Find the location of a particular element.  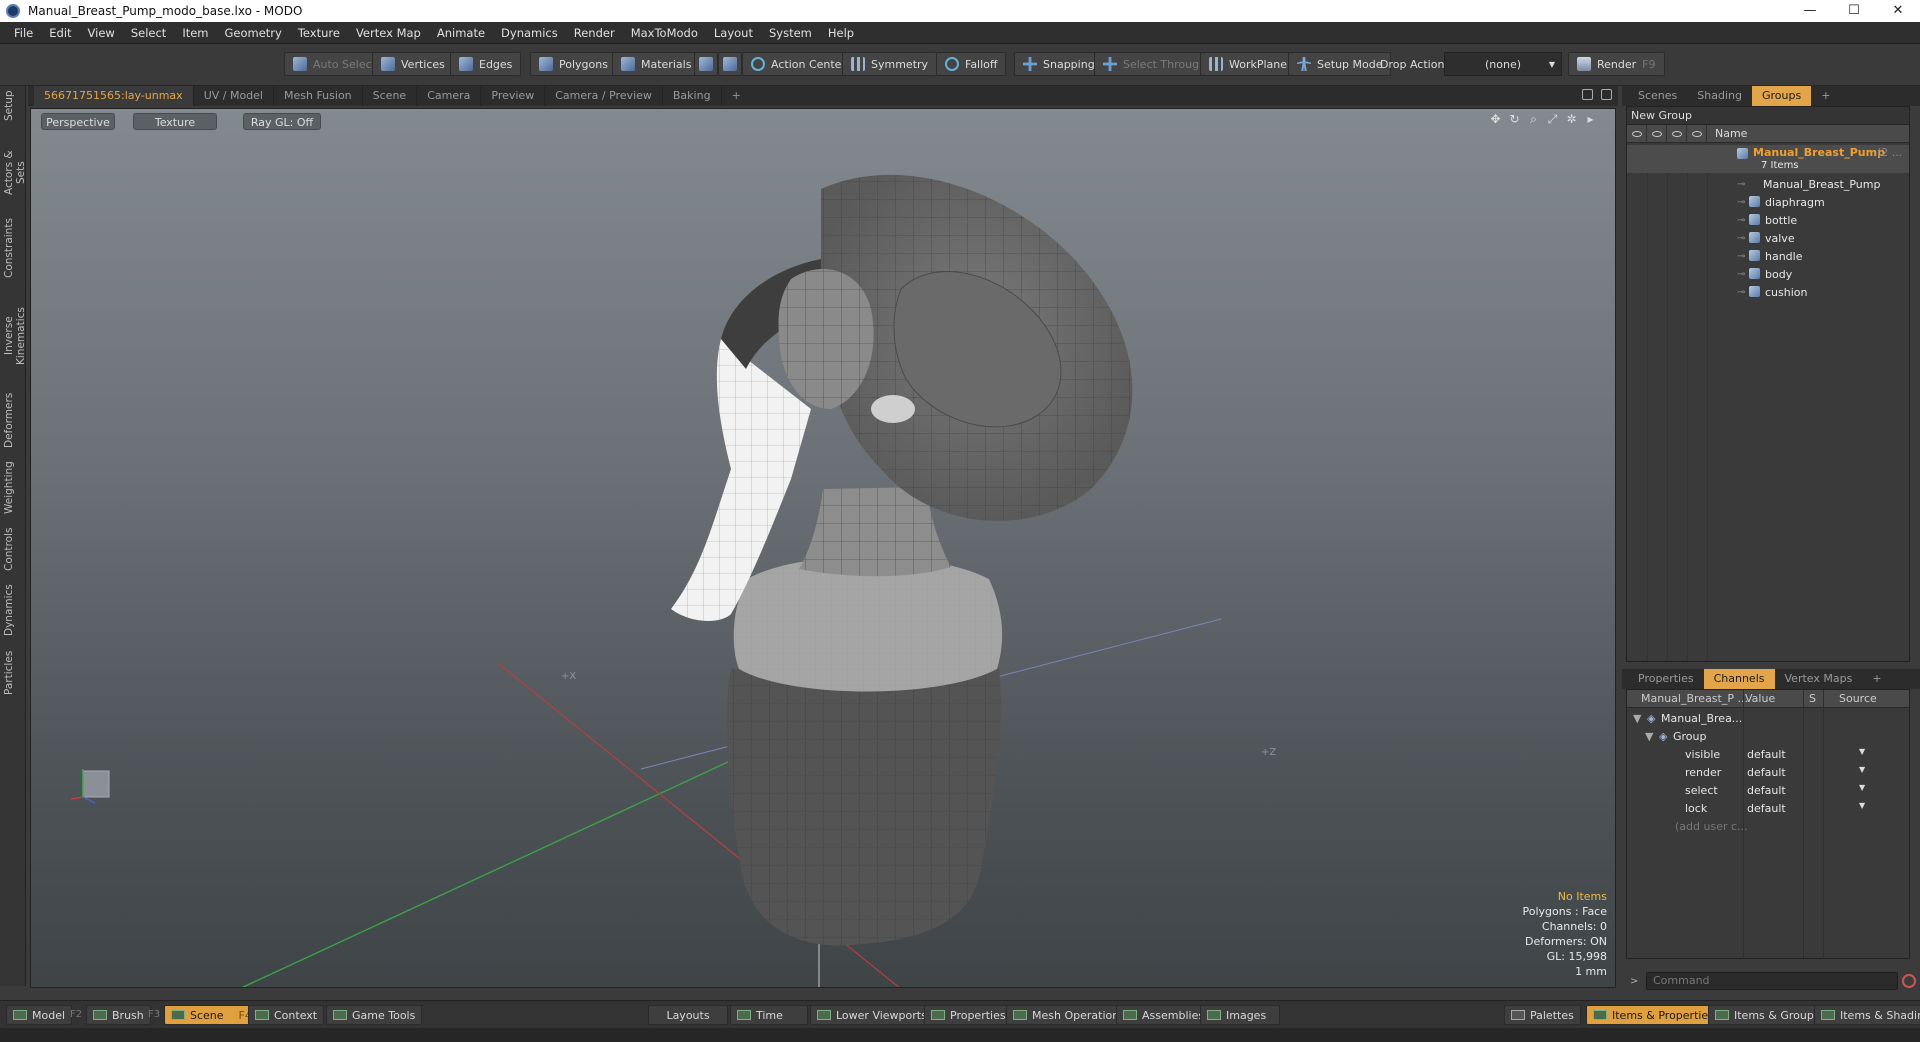

menu-geometry: Geometry is located at coordinates (253, 33).